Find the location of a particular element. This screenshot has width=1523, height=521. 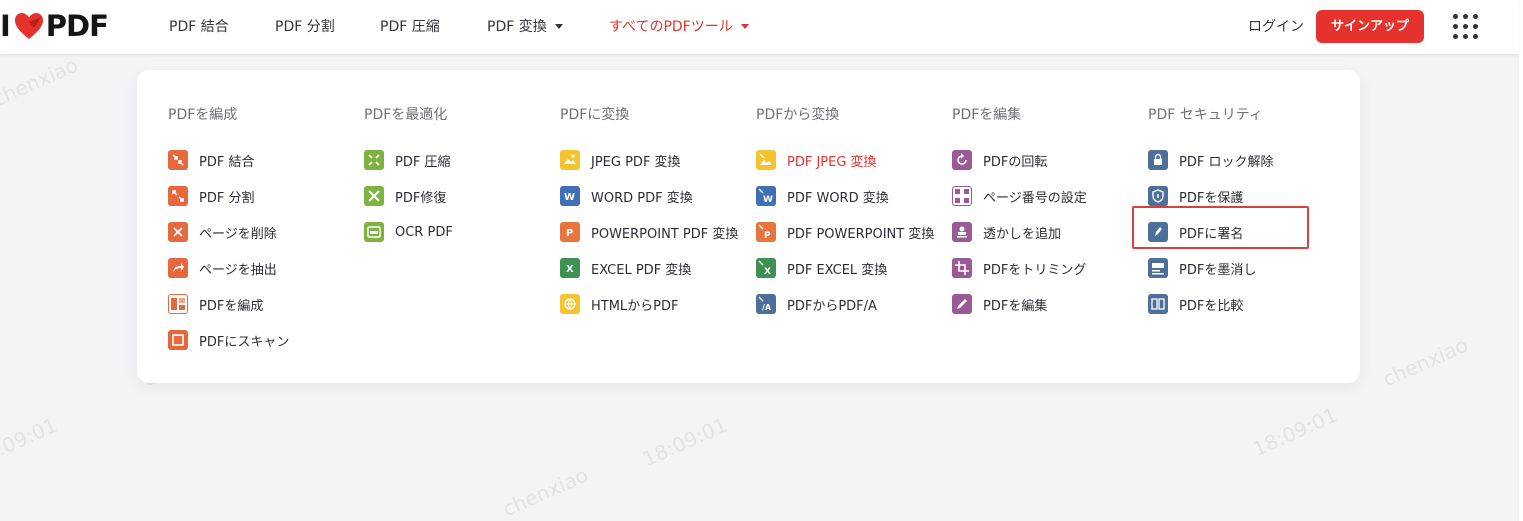

menu-item-page-numbers: ページ番号の設定 is located at coordinates (1019, 196).